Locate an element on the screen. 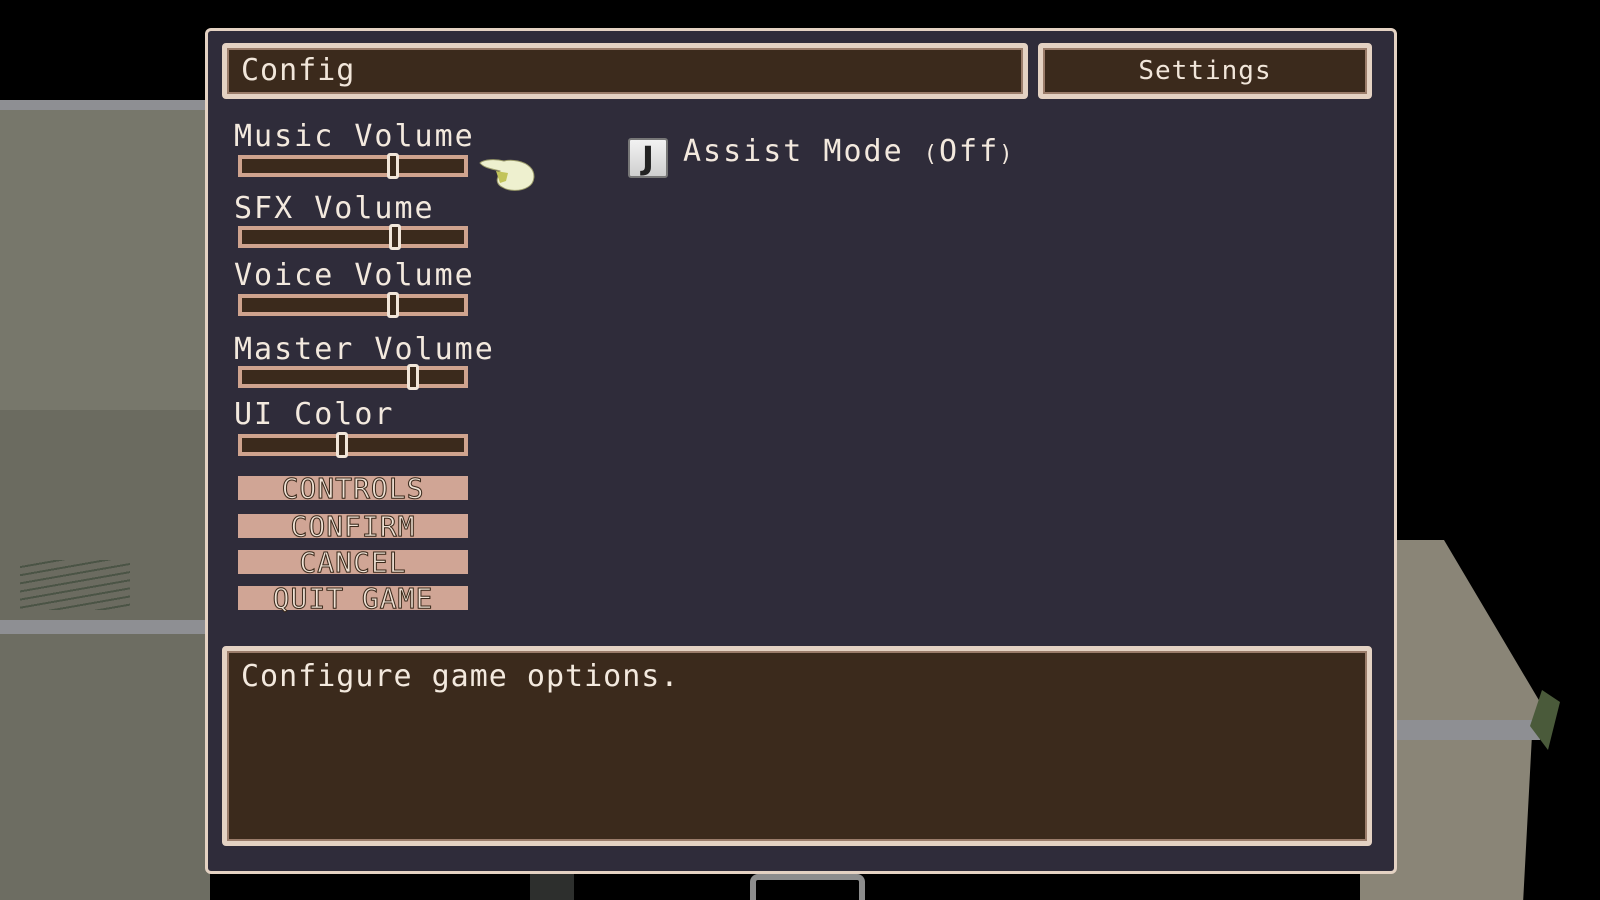 The image size is (1600, 900). config-titlebar: Config is located at coordinates (625, 71).